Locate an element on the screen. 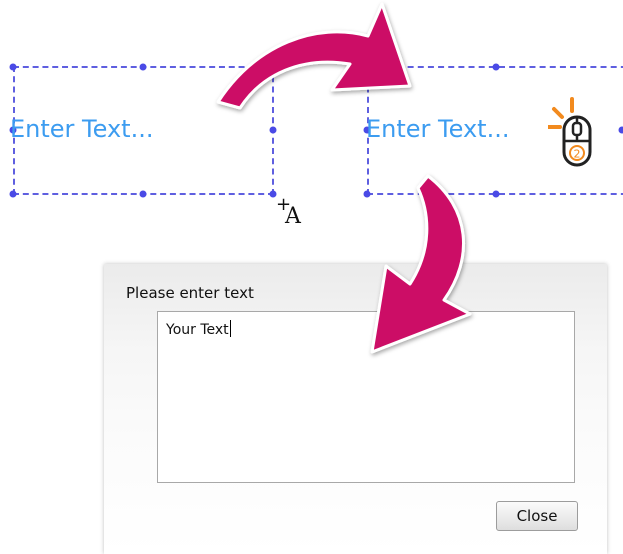 This screenshot has height=554, width=623. text-a-icon: A is located at coordinates (293, 216).